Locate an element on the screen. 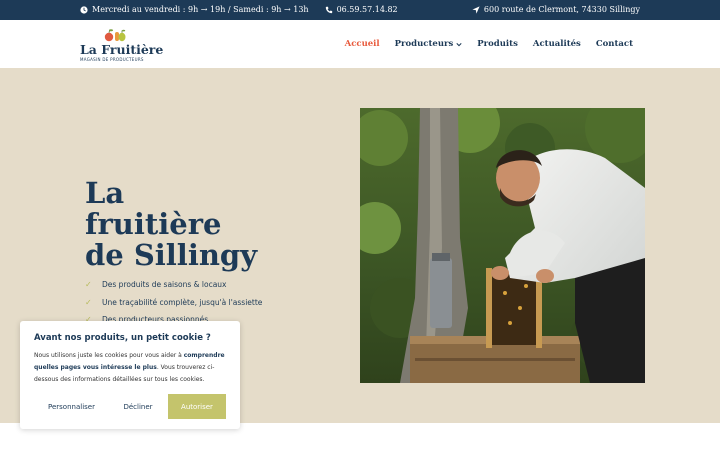 Image resolution: width=720 pixels, height=450 pixels. nav-item-label: Producteurs is located at coordinates (424, 44).